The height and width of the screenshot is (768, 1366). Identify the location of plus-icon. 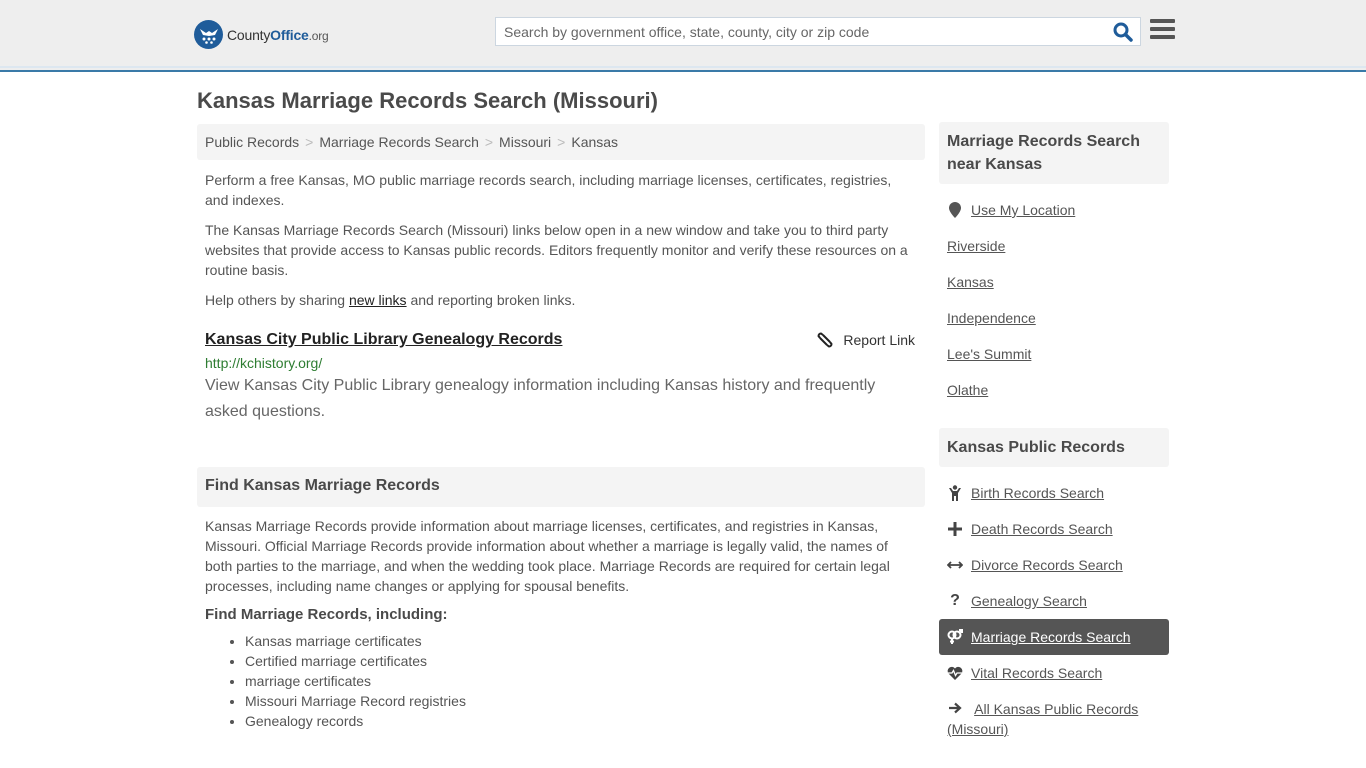
(955, 529).